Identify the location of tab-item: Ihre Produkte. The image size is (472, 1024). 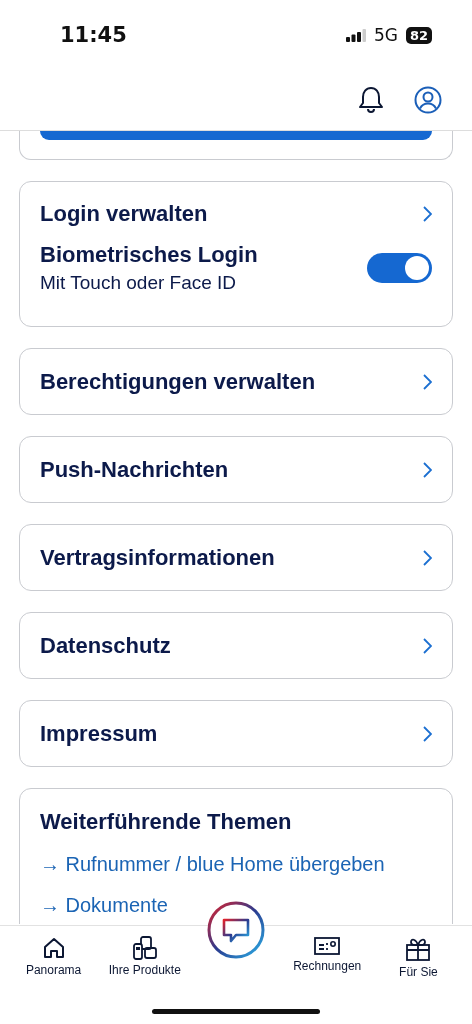
(145, 956).